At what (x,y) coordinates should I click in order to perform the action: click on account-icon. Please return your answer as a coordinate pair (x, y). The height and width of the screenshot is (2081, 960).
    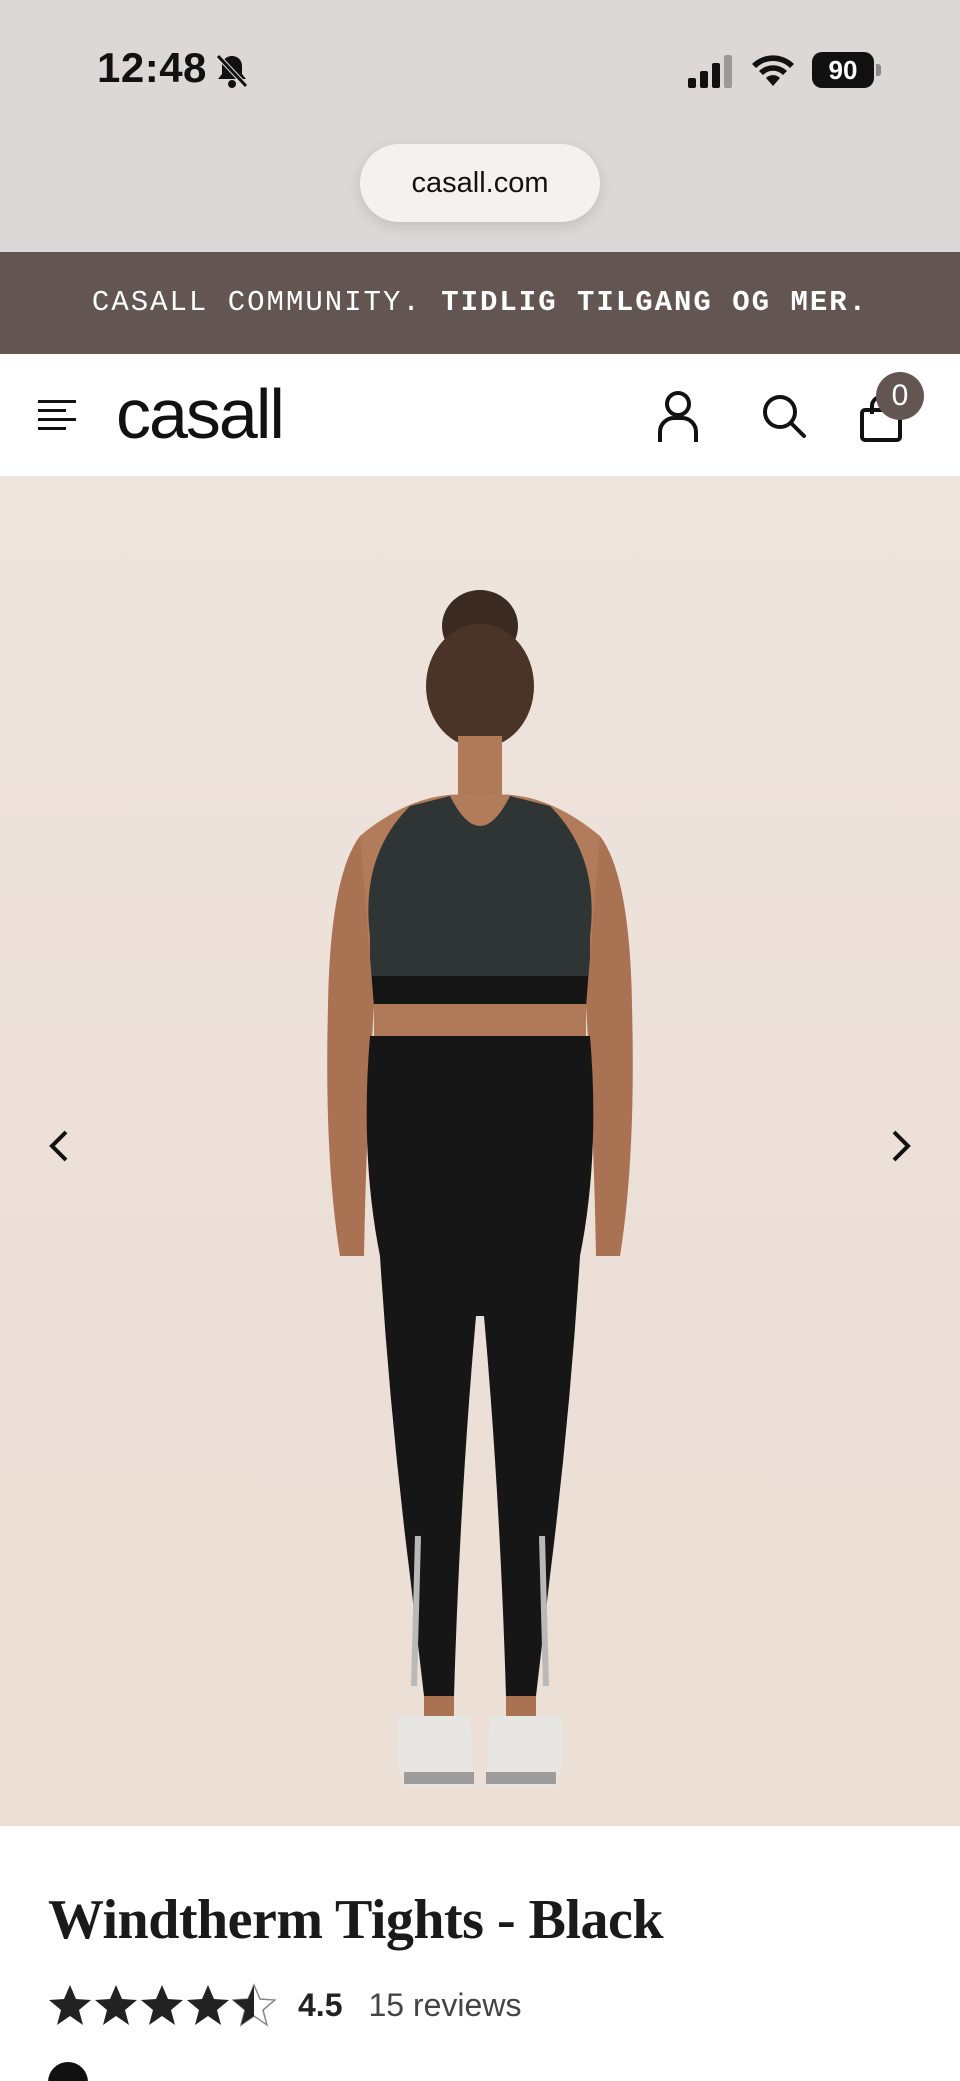
    Looking at the image, I should click on (678, 417).